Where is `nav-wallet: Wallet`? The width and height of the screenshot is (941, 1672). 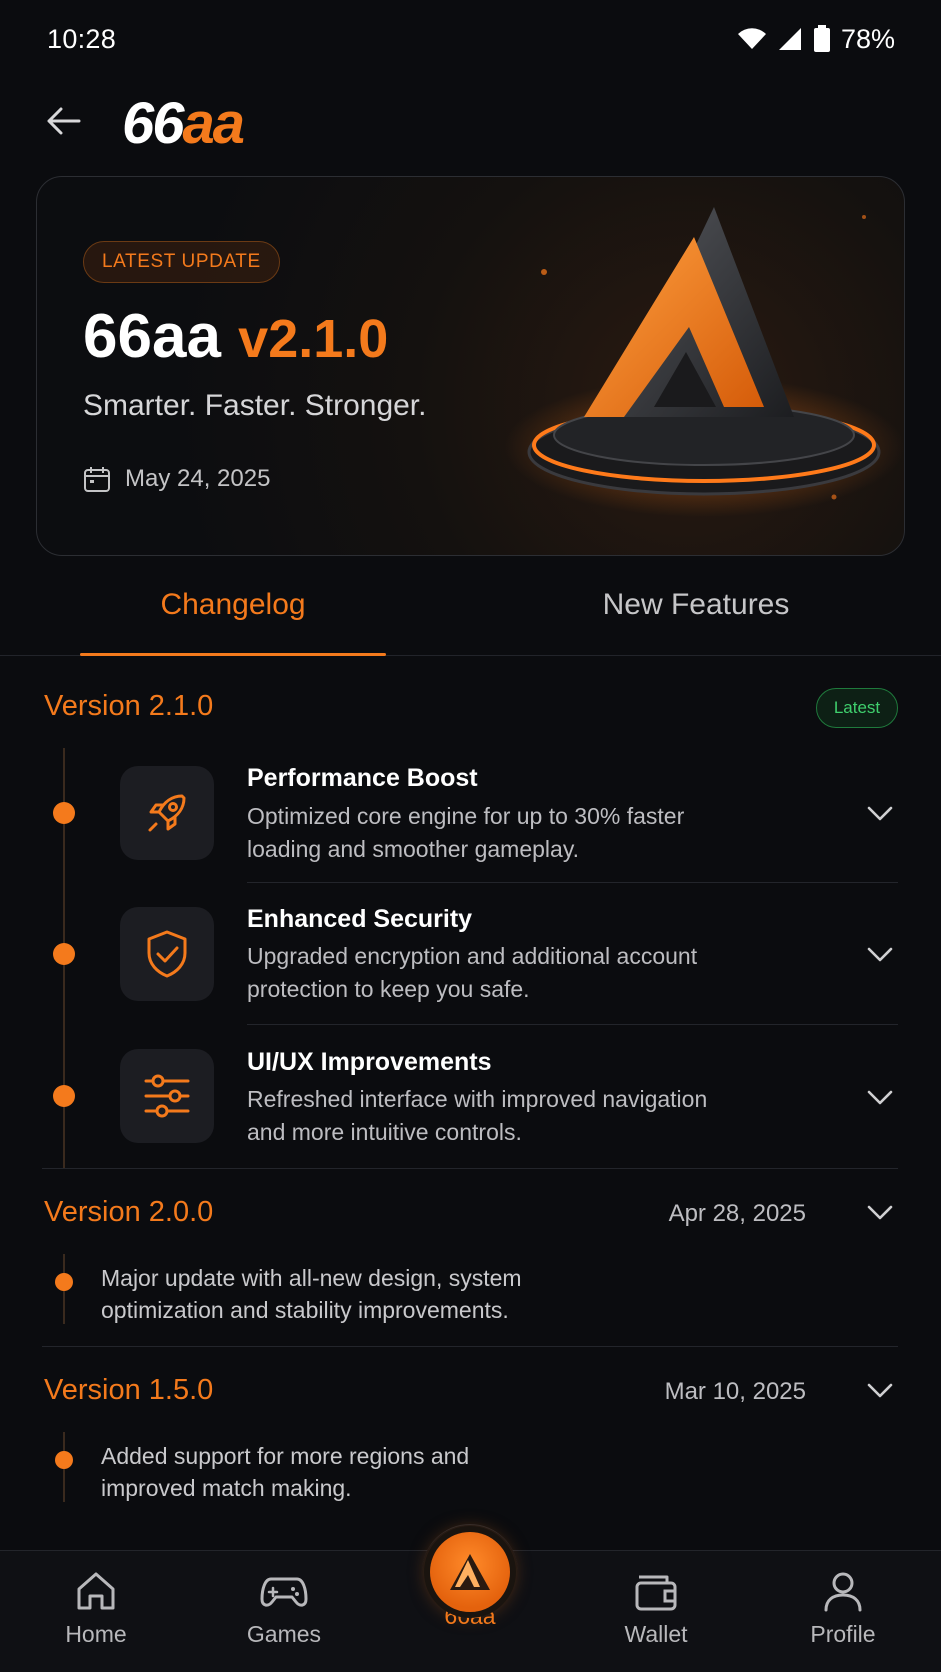
nav-wallet: Wallet is located at coordinates (656, 1608).